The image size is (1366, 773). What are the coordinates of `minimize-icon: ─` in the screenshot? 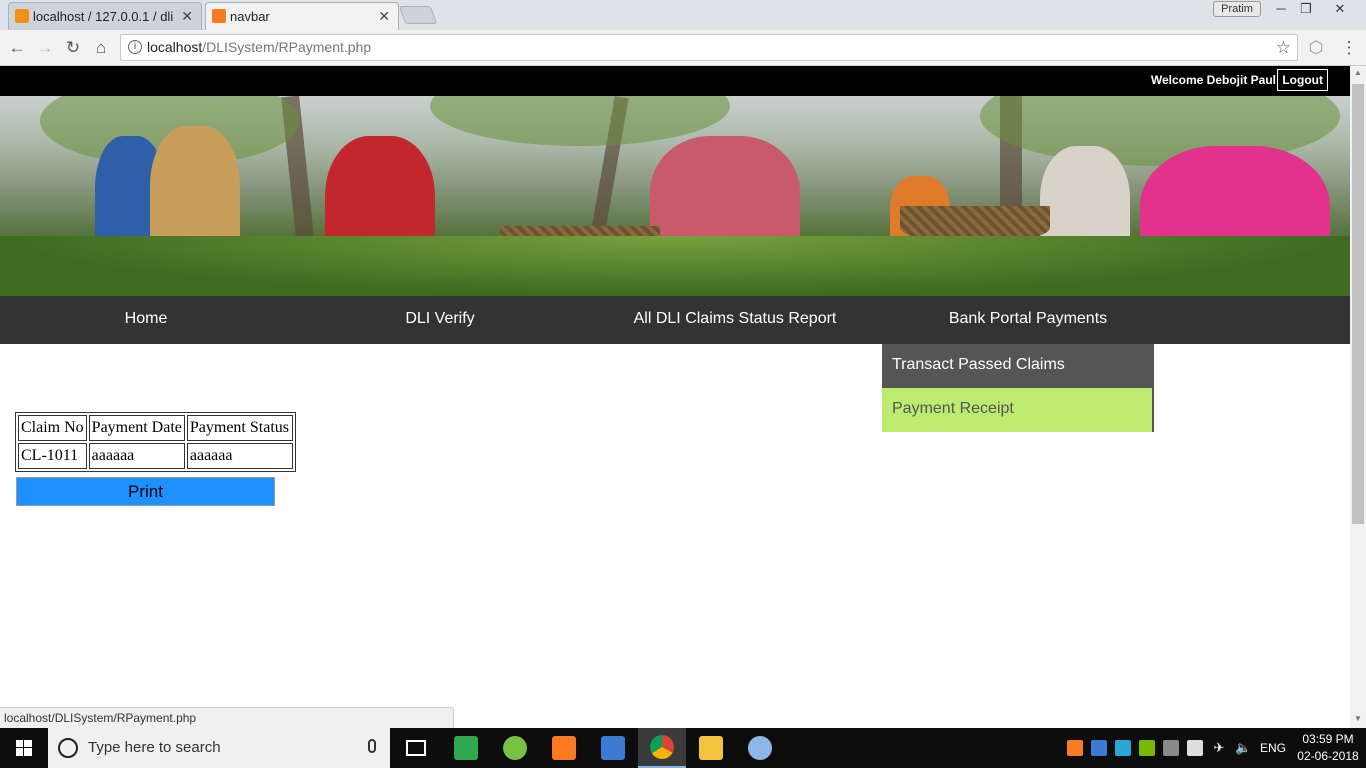 It's located at (1281, 9).